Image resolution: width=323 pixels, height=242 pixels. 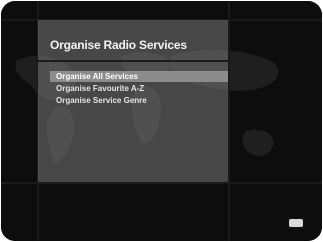 I want to click on frame-line-right, so click(x=229, y=121).